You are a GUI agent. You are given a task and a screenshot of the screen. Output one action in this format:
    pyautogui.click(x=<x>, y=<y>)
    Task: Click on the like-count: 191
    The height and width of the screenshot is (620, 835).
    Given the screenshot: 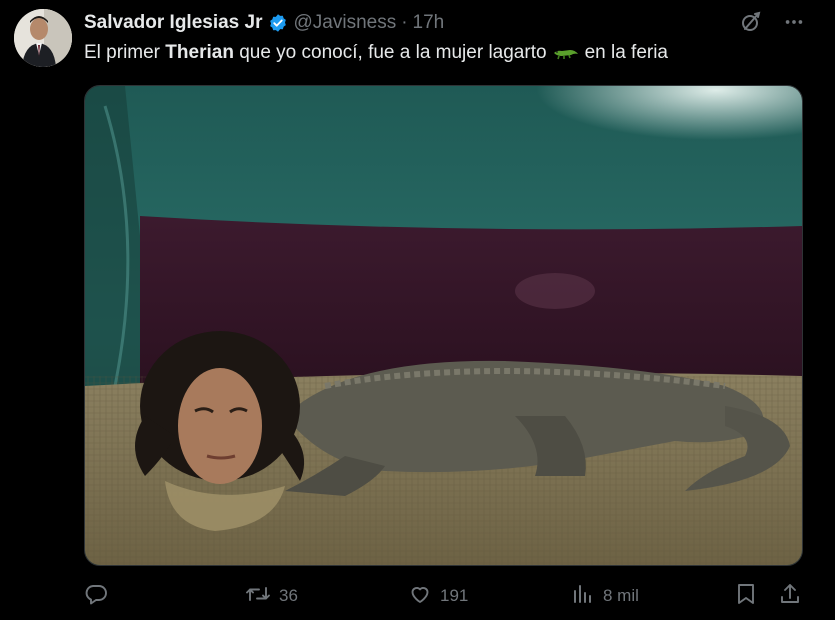 What is the action you would take?
    pyautogui.click(x=454, y=595)
    